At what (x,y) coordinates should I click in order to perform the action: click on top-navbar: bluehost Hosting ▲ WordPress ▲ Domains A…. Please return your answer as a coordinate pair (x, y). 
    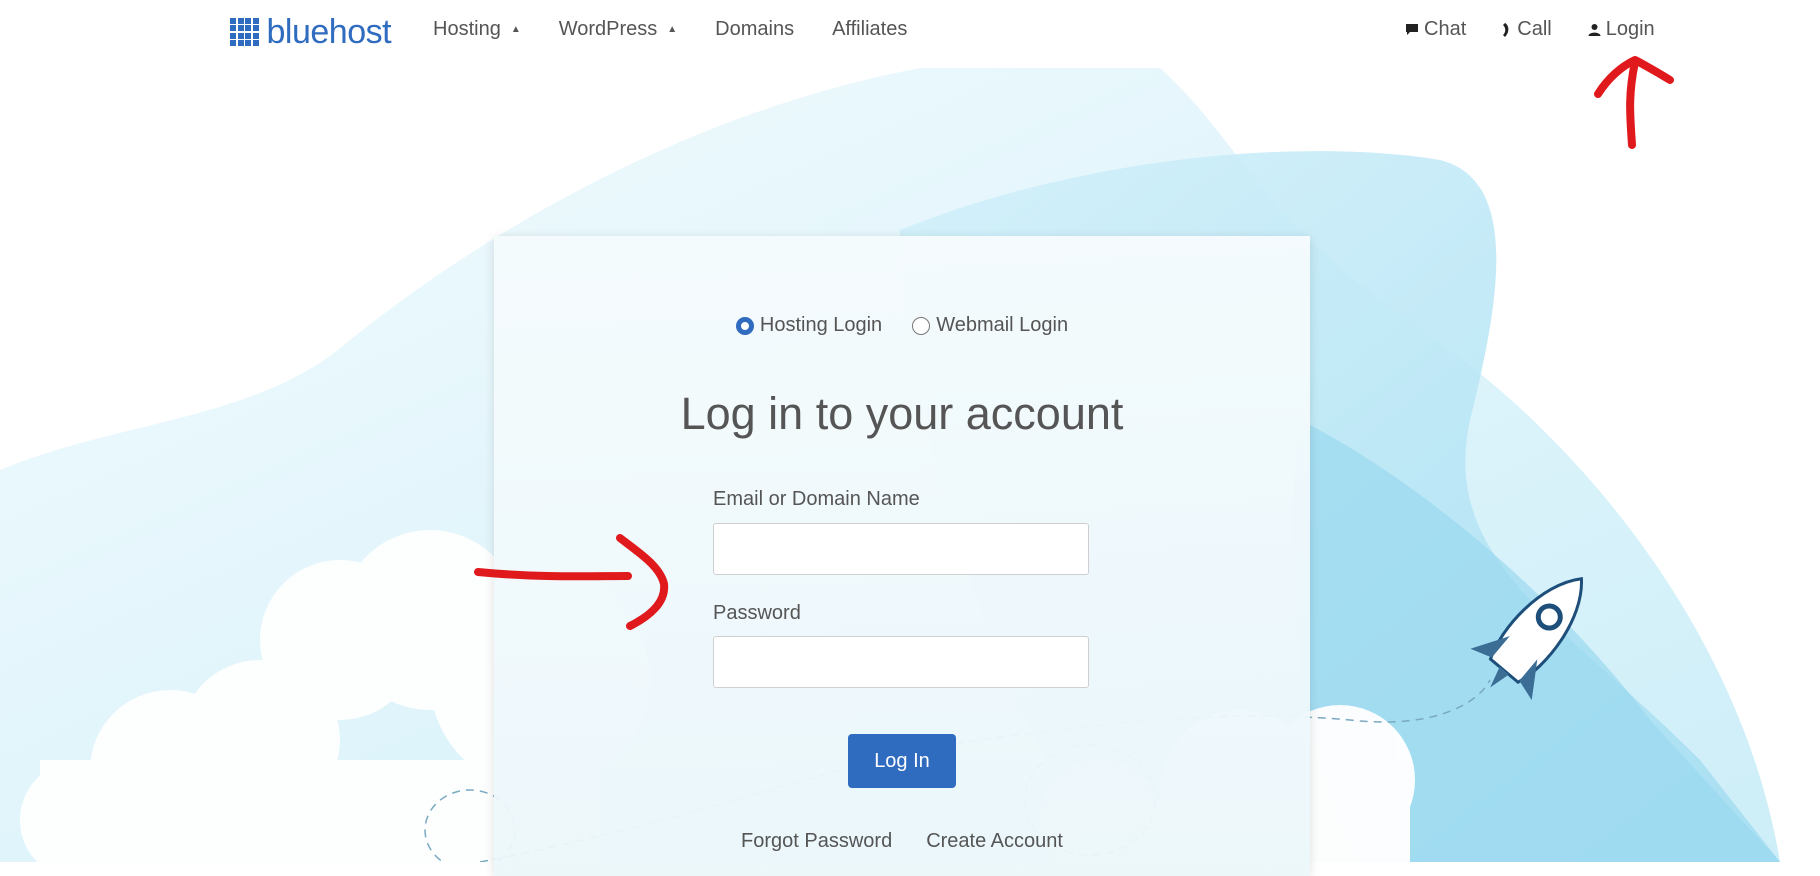
    Looking at the image, I should click on (910, 32).